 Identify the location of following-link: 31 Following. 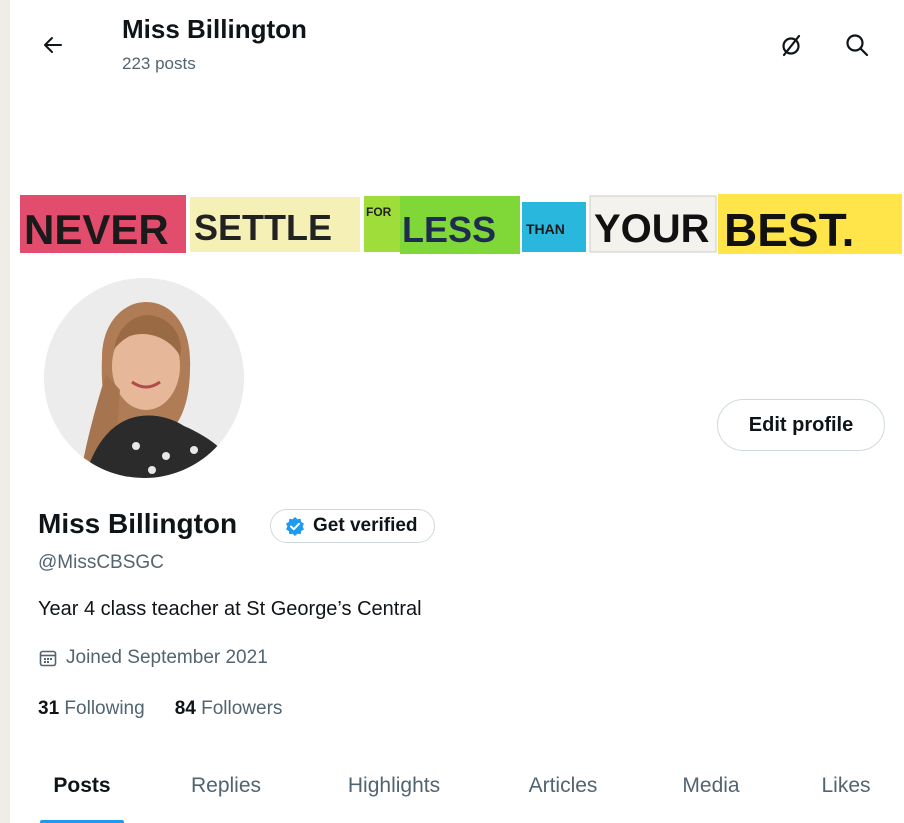
(91, 709).